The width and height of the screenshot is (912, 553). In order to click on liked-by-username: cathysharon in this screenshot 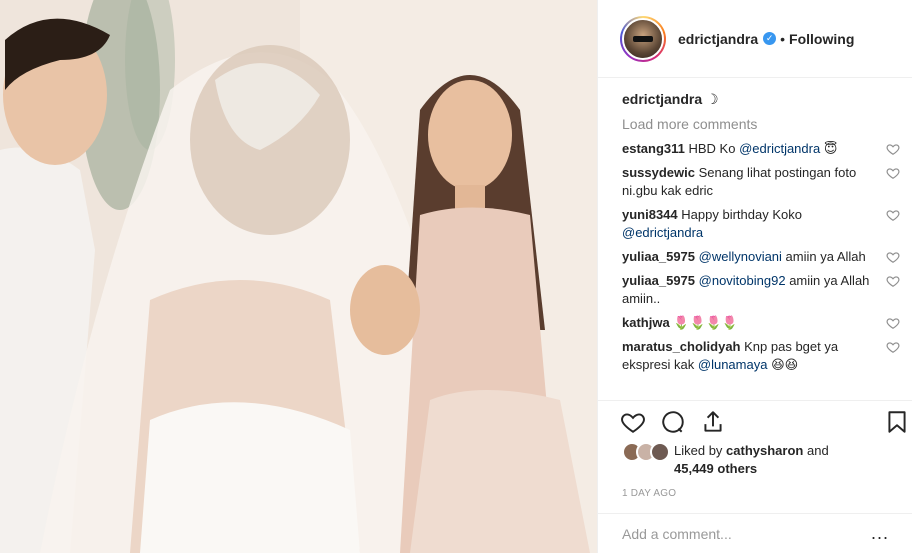, I will do `click(764, 450)`.